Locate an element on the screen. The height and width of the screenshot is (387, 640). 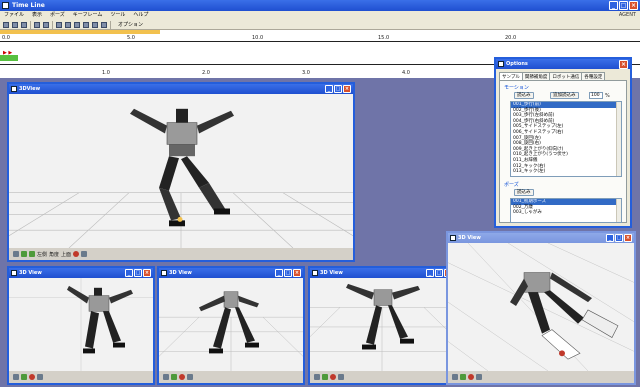
save-icon is located at coordinates (24, 24).